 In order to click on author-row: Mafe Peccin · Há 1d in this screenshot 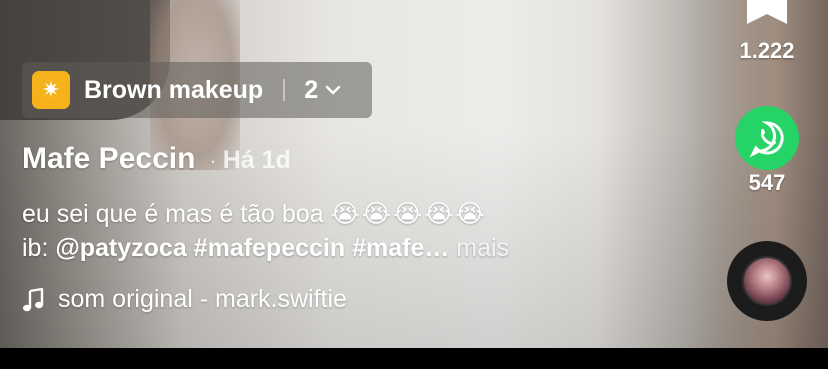, I will do `click(156, 159)`.